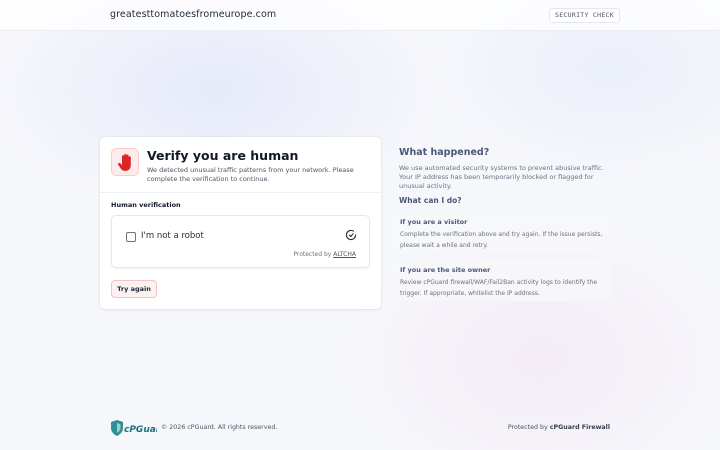 The width and height of the screenshot is (720, 450). Describe the element at coordinates (344, 254) in the screenshot. I see `altcha-link: ALTCHA` at that location.